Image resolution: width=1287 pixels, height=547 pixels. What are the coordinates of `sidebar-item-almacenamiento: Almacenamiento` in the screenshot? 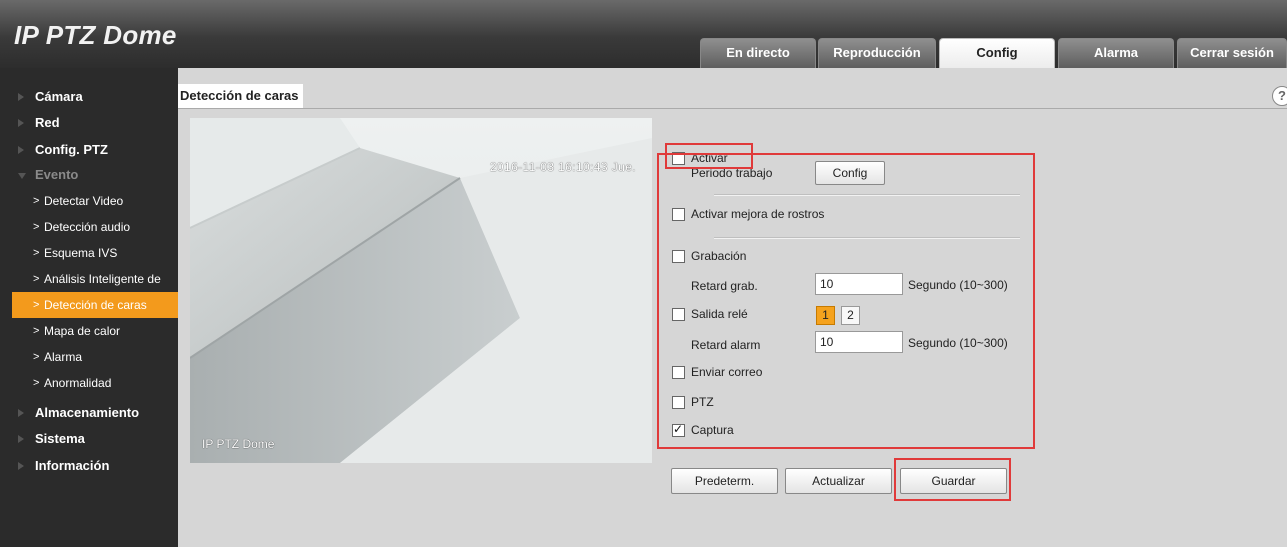 It's located at (89, 413).